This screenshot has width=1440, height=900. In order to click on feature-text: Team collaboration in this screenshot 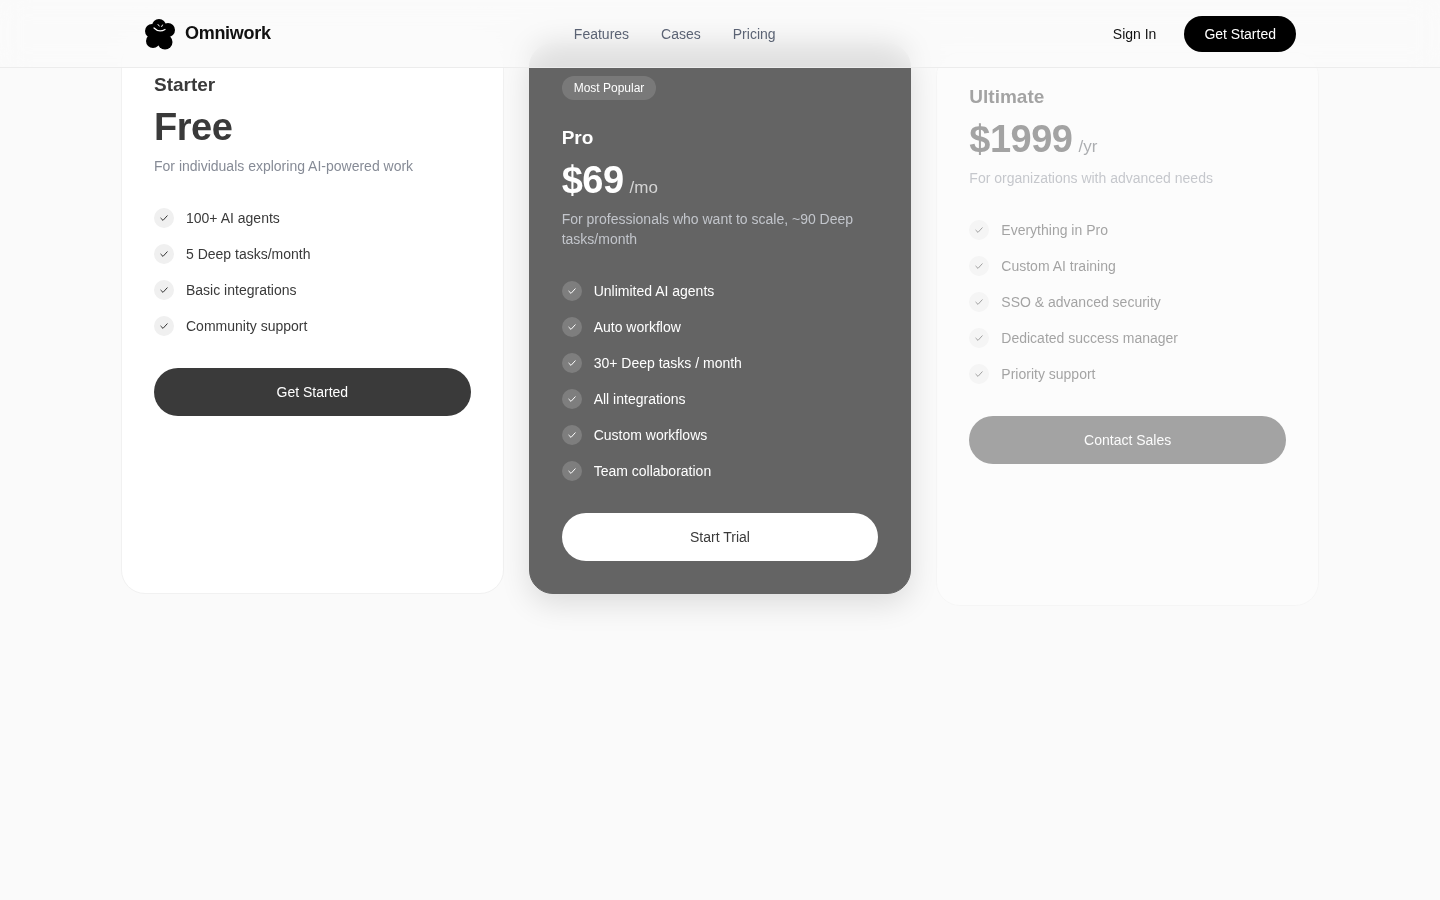, I will do `click(652, 471)`.